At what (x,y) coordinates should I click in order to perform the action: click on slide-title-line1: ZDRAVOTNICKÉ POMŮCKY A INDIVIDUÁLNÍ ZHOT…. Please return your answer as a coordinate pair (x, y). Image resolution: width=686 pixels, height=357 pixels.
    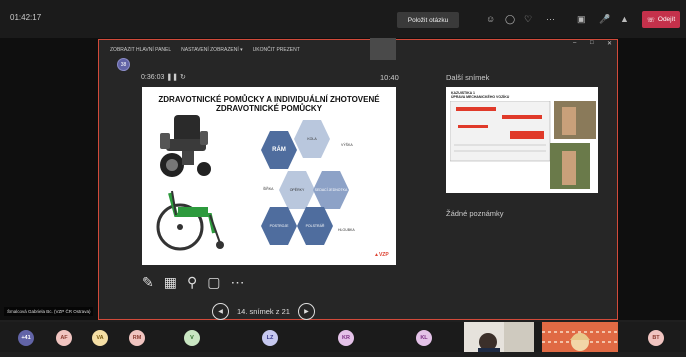
    Looking at the image, I should click on (269, 99).